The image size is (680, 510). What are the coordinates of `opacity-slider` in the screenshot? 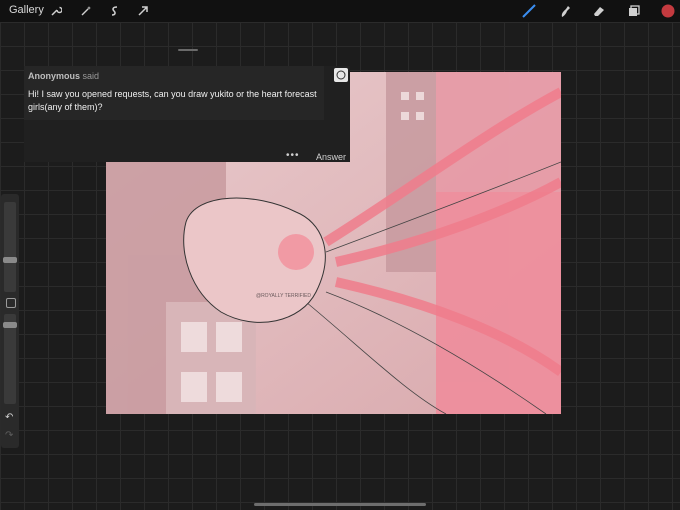 It's located at (10, 359).